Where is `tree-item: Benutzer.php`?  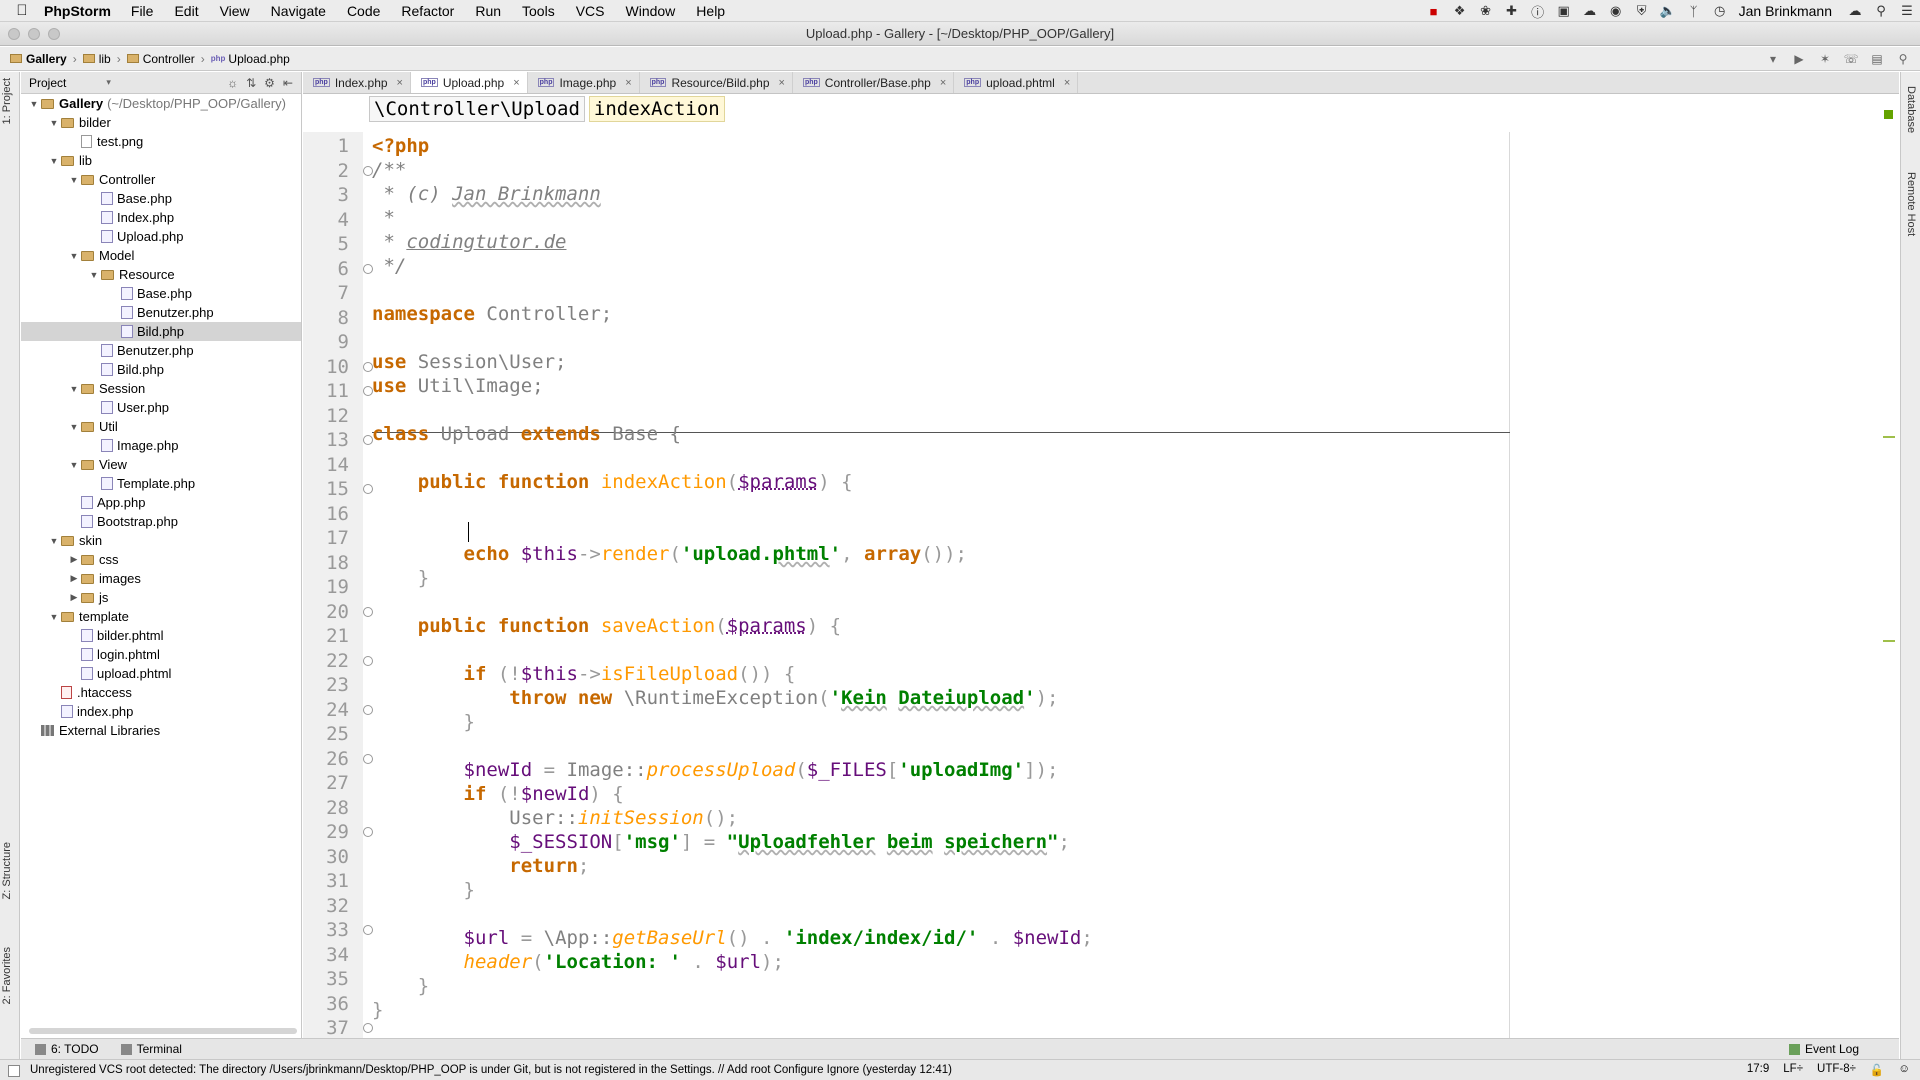
tree-item: Benutzer.php is located at coordinates (161, 350).